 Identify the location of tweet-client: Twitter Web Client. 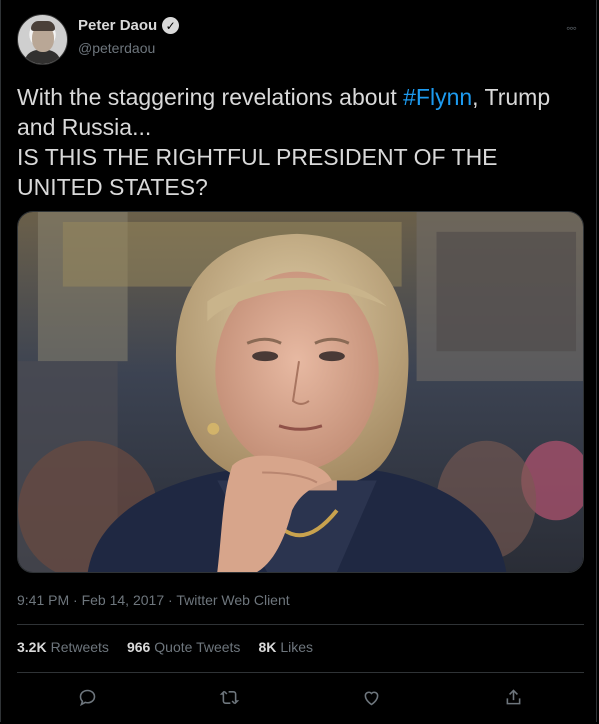
(233, 600).